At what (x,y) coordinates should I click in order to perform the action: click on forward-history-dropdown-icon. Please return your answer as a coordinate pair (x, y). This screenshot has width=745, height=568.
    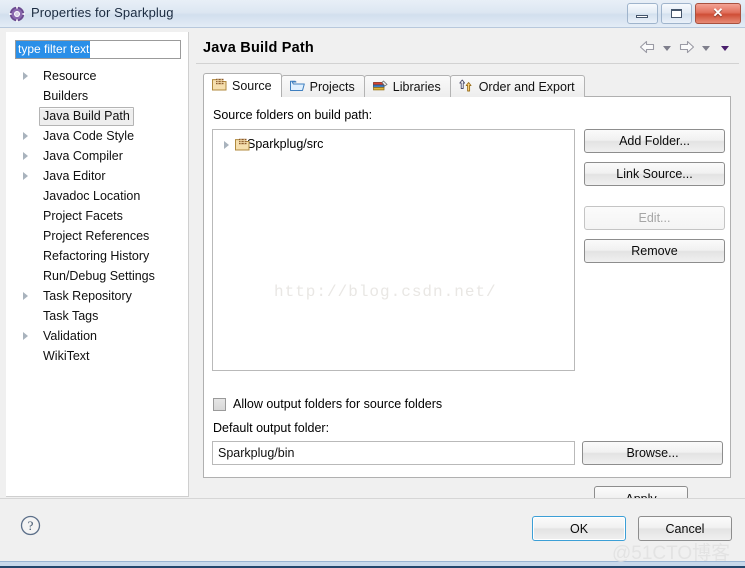
    Looking at the image, I should click on (706, 48).